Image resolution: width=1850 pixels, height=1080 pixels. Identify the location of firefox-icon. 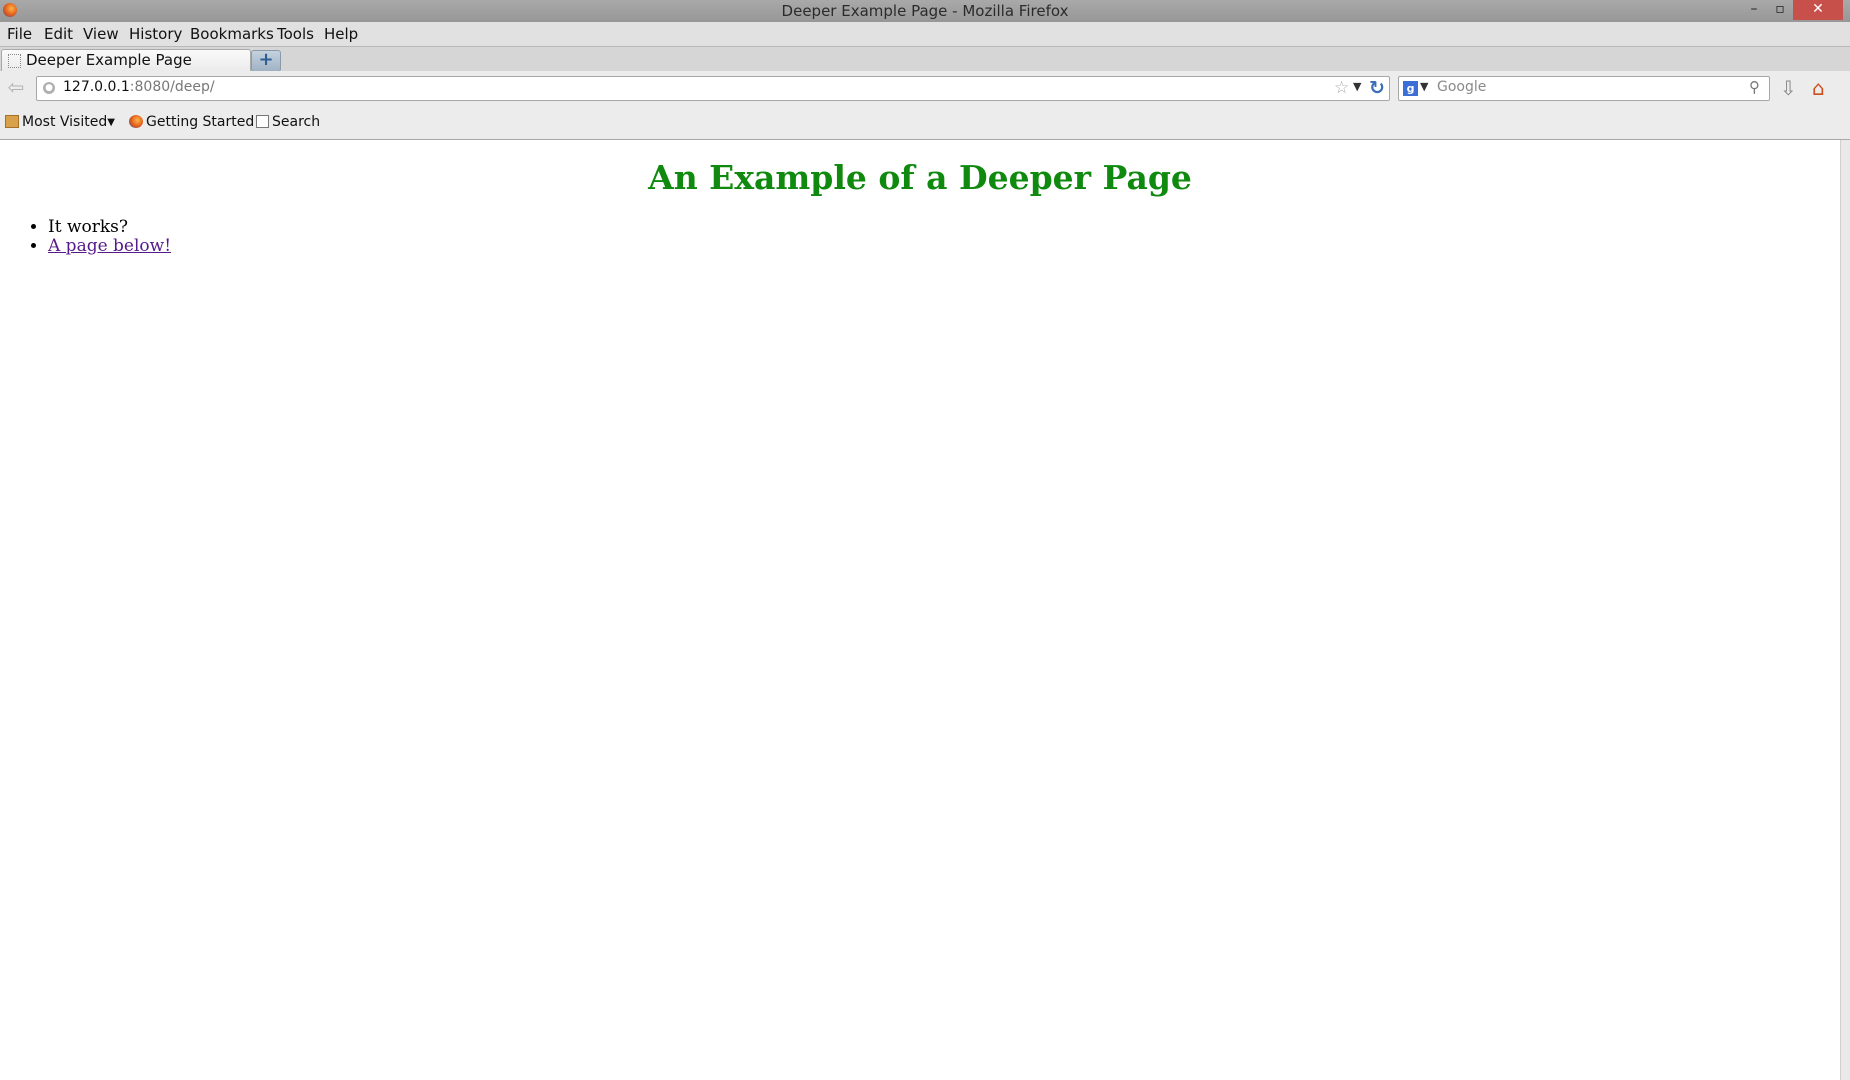
(136, 121).